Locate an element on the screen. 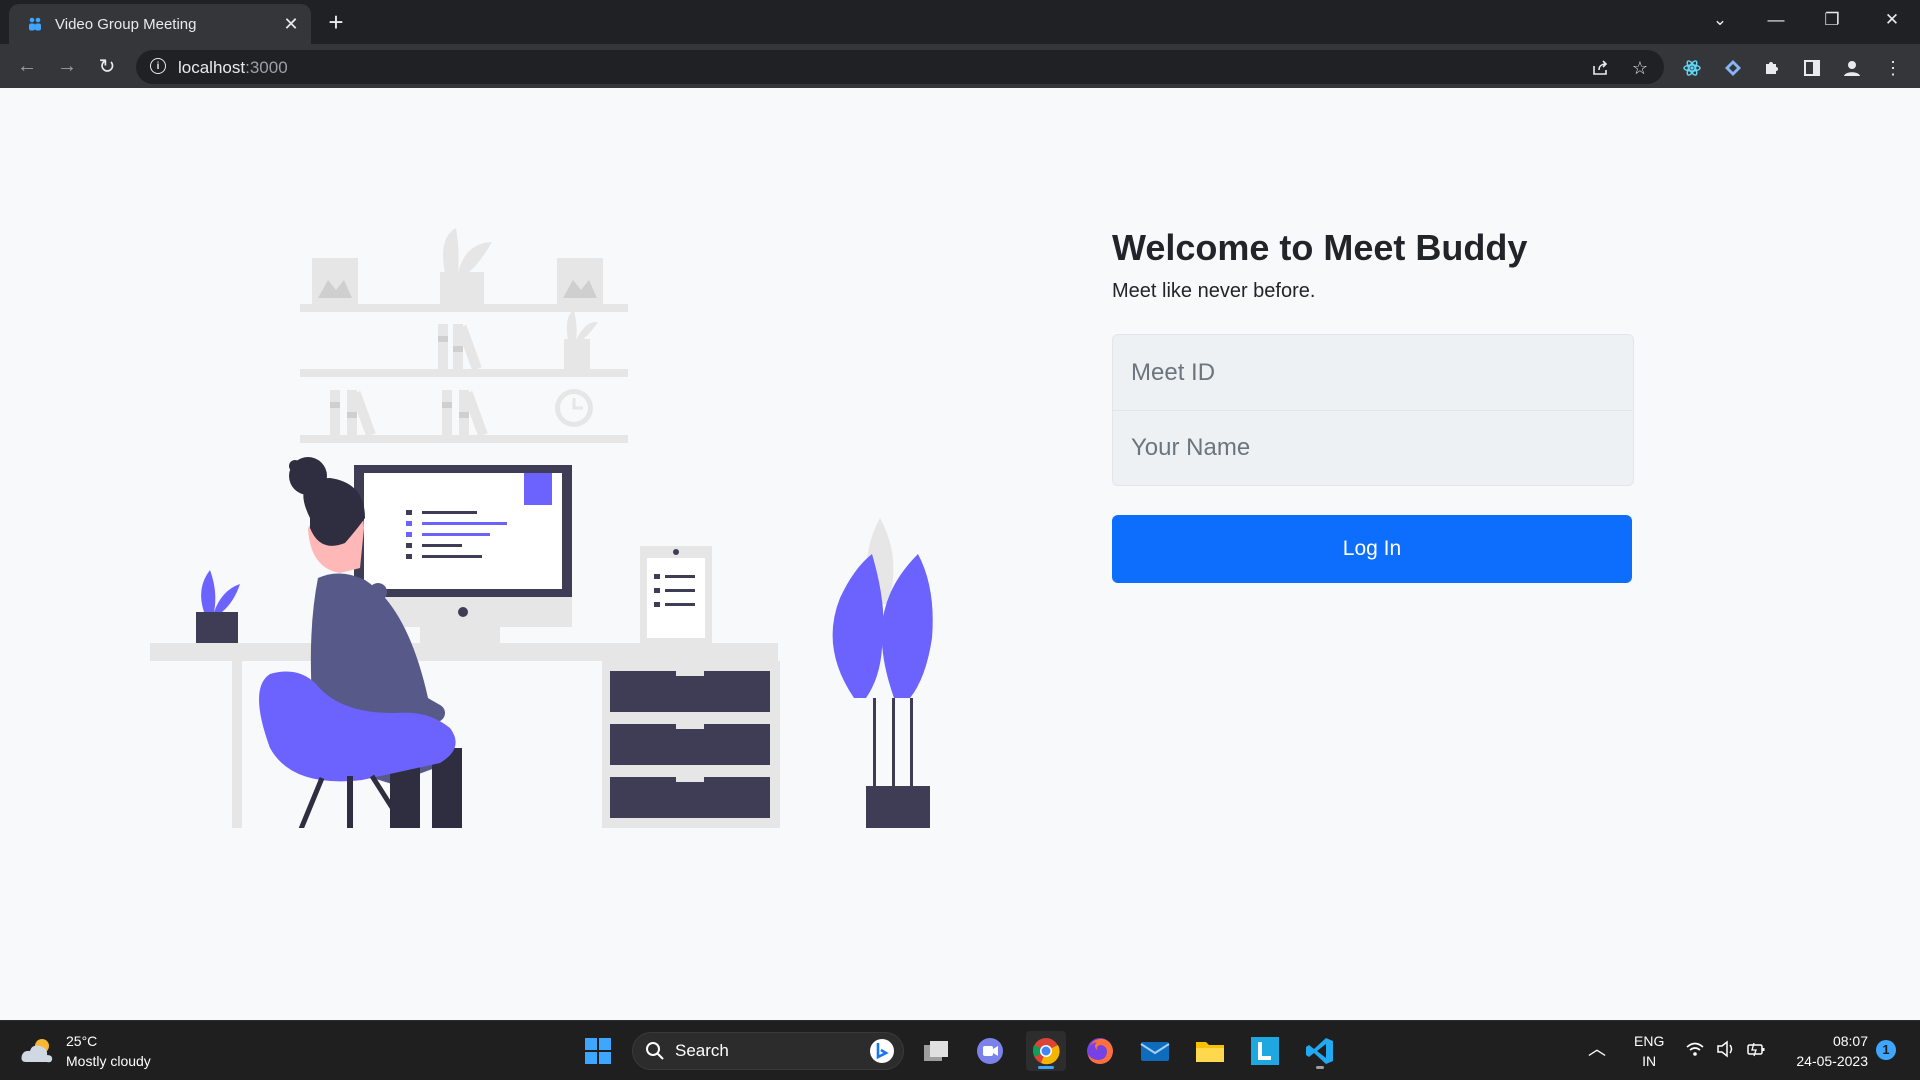 Image resolution: width=1920 pixels, height=1080 pixels. close-icon: ✕ is located at coordinates (291, 24).